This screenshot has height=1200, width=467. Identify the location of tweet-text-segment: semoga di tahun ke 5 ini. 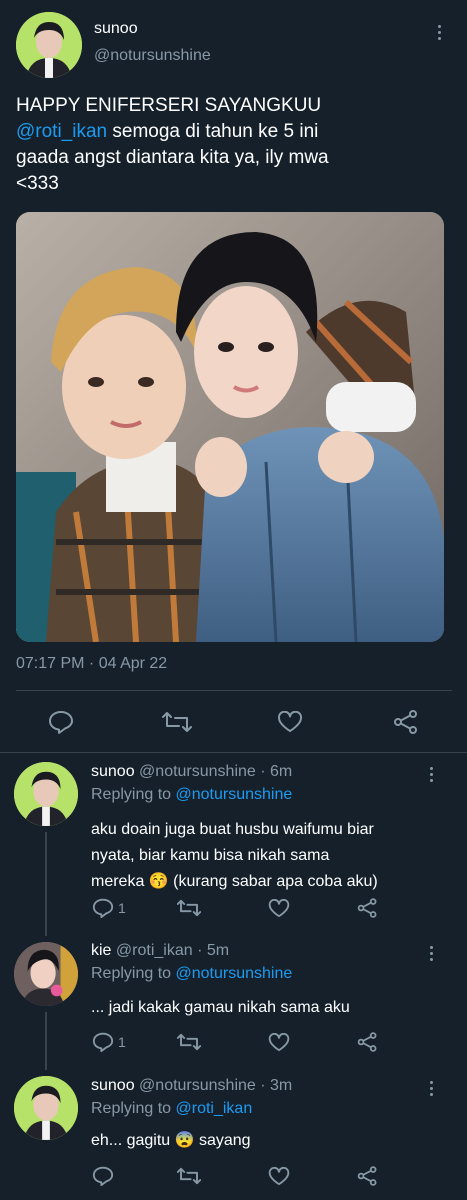
(213, 131).